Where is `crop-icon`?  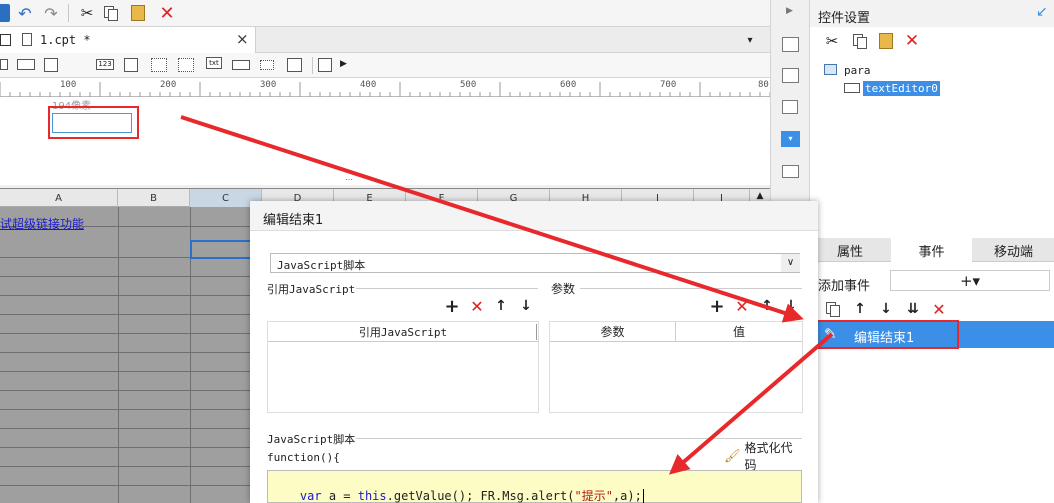
crop-icon is located at coordinates (790, 107).